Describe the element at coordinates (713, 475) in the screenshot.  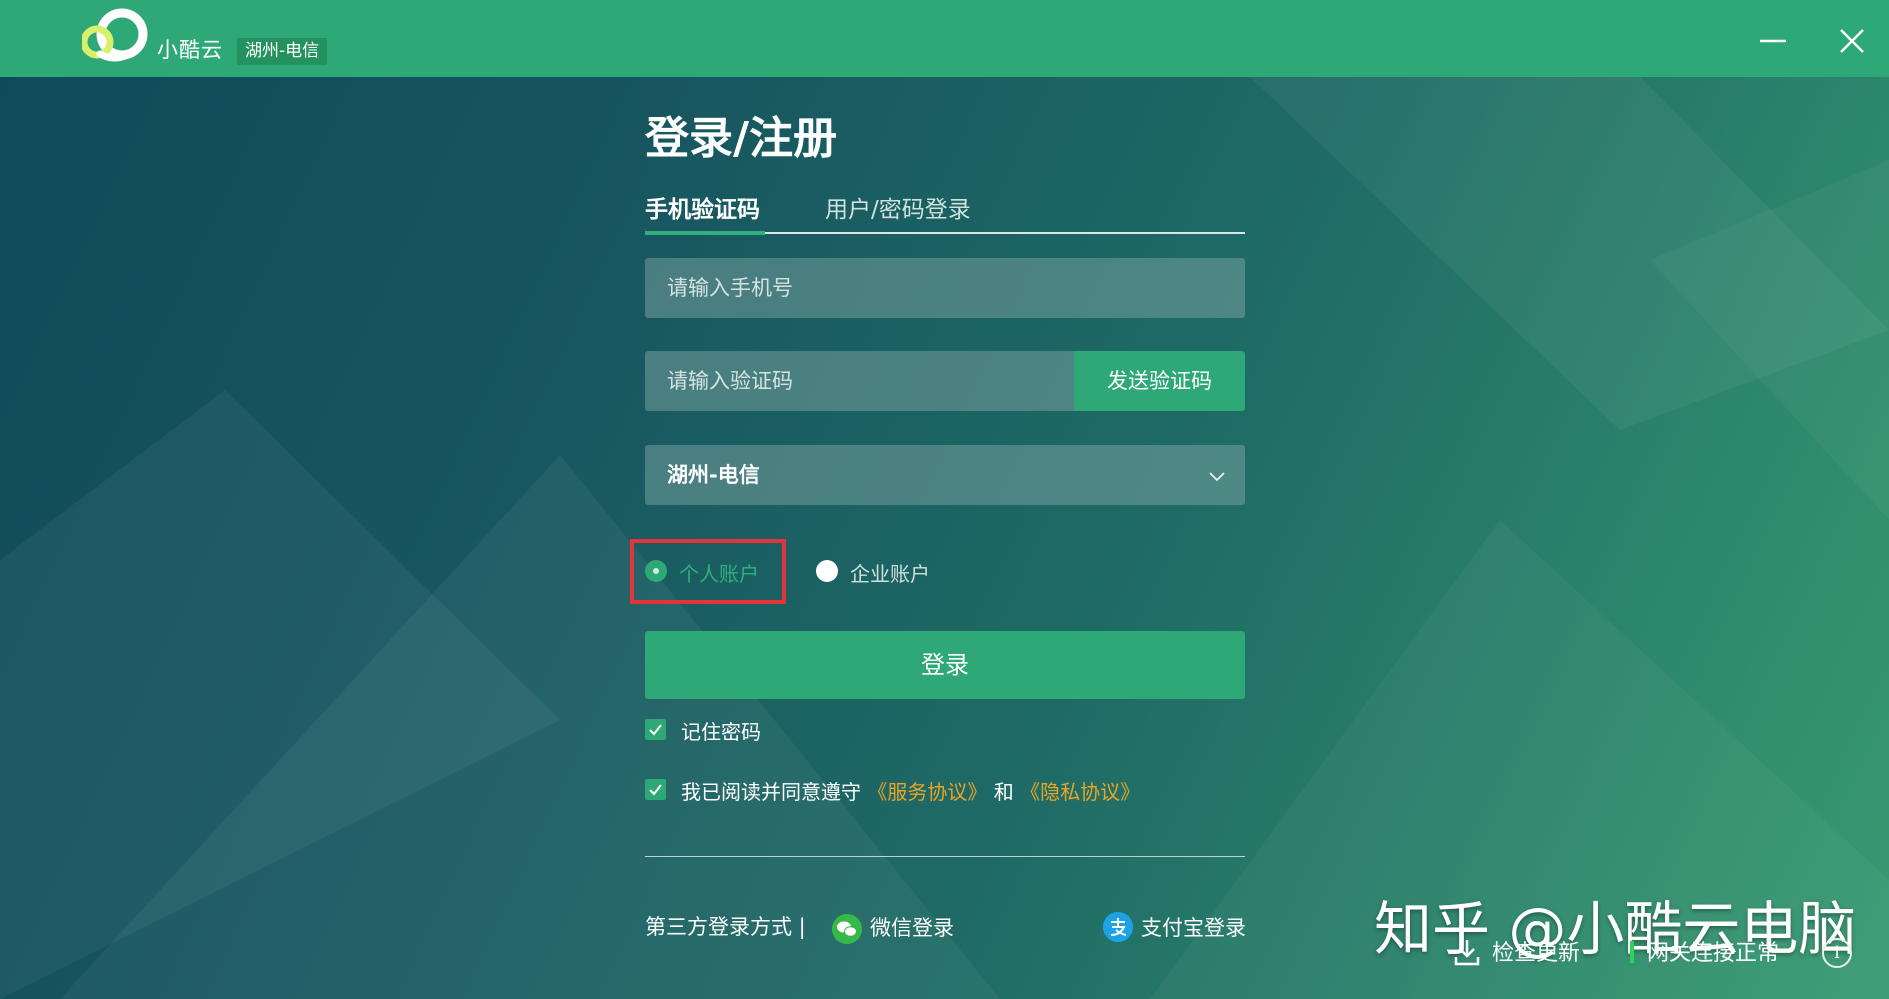
I see `region-select-value: 湖州-电信` at that location.